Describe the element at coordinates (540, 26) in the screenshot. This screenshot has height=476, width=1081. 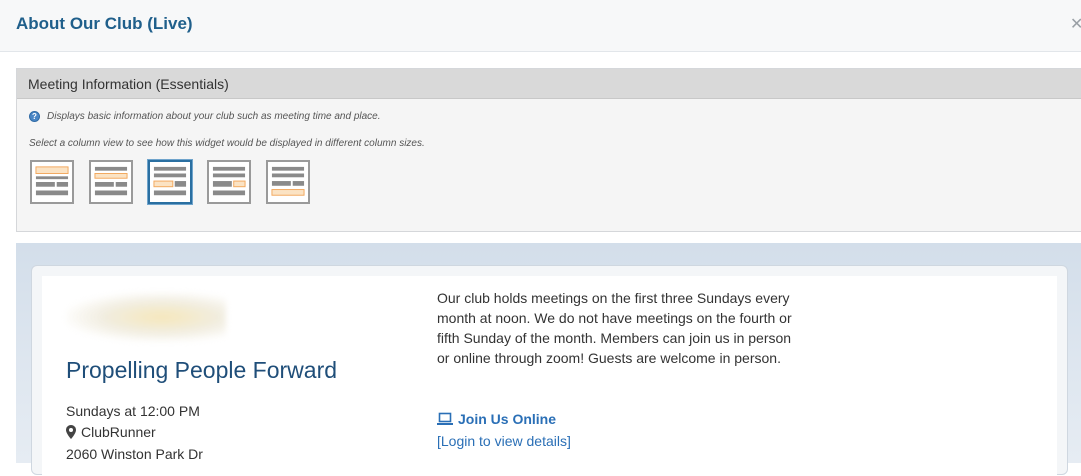
I see `dialog-header: About Our Club (Live) ✕` at that location.